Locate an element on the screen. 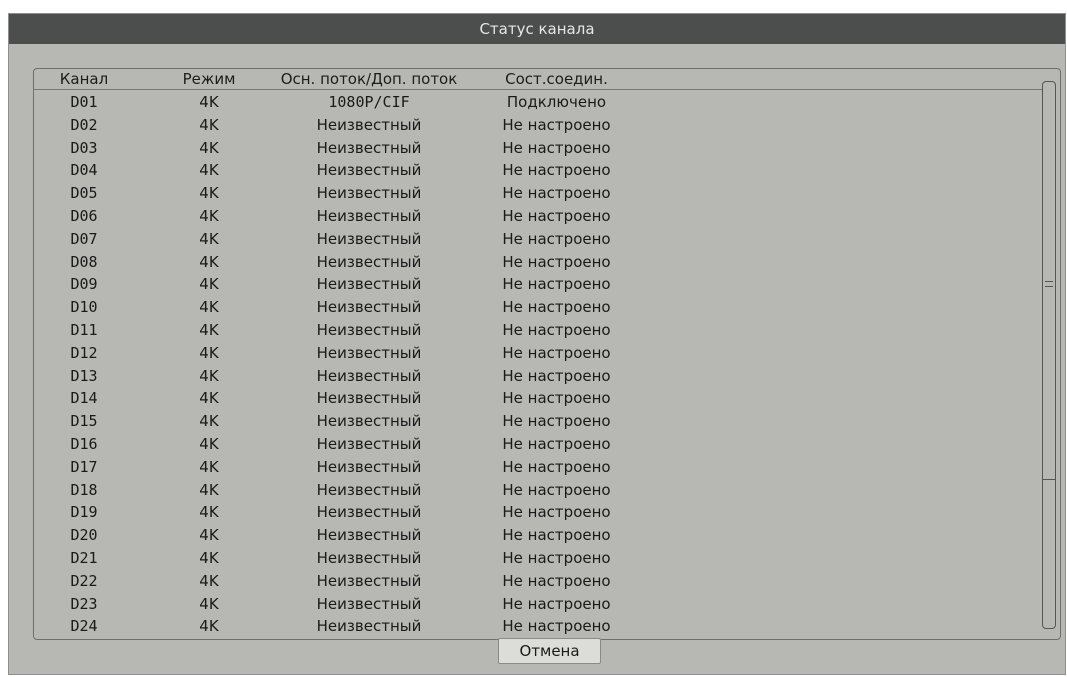  cell-channel: D19 is located at coordinates (84, 512).